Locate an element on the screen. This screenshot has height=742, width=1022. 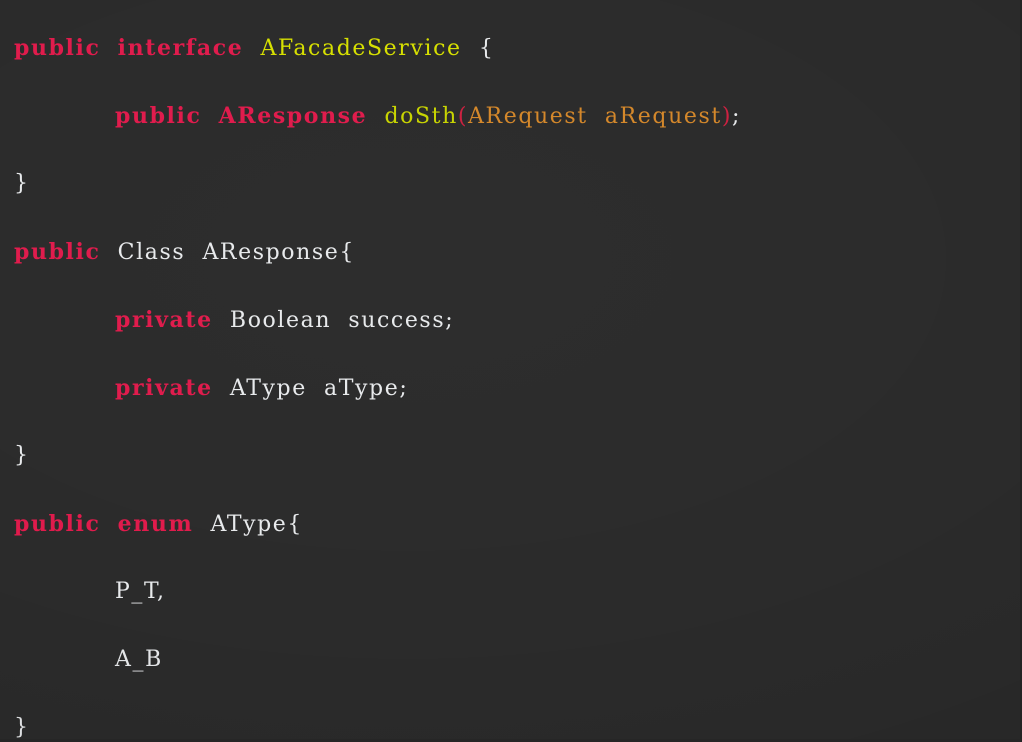
code-token-brace: { is located at coordinates (486, 48).